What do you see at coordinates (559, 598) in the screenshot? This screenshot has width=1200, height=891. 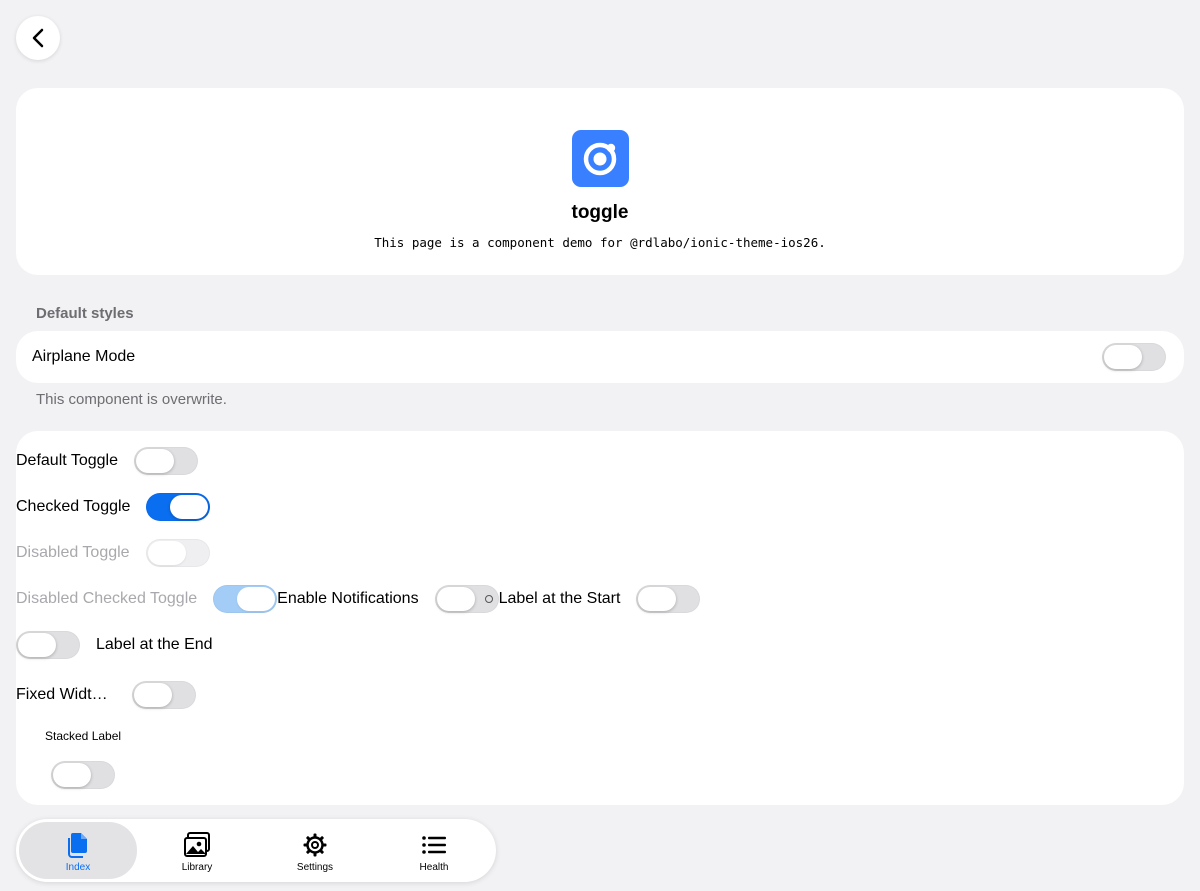 I see `label-start-label: Label at the Start` at bounding box center [559, 598].